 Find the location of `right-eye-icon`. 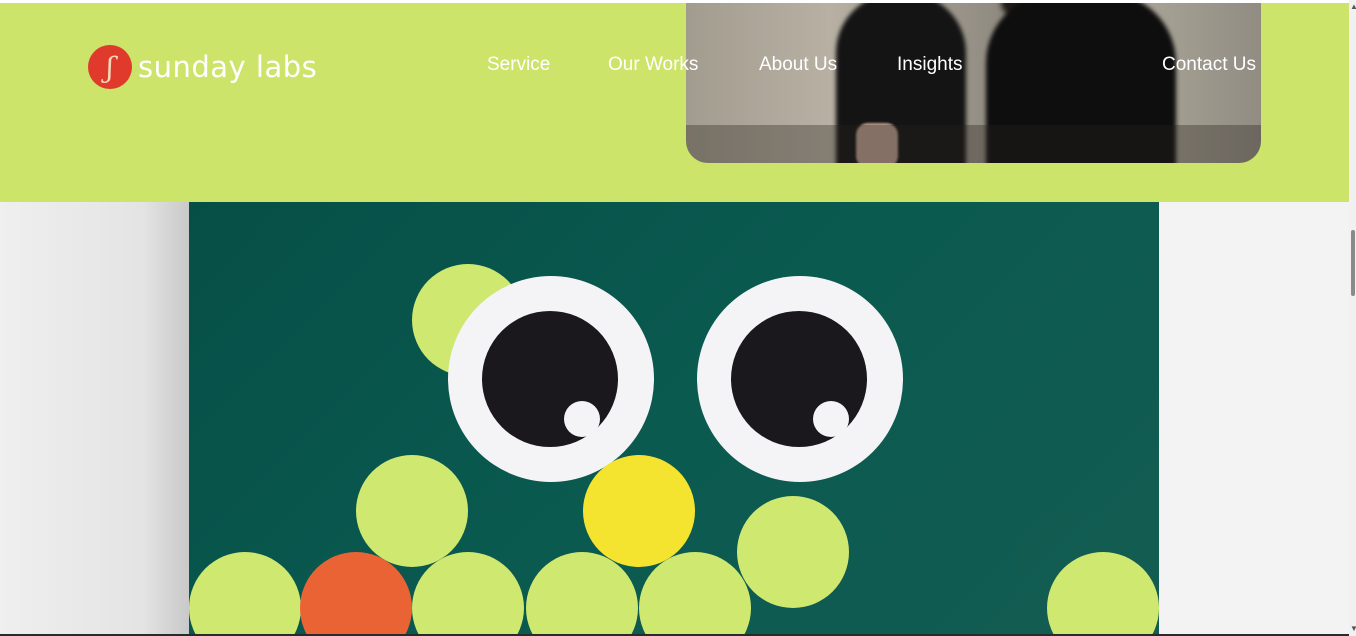

right-eye-icon is located at coordinates (800, 379).